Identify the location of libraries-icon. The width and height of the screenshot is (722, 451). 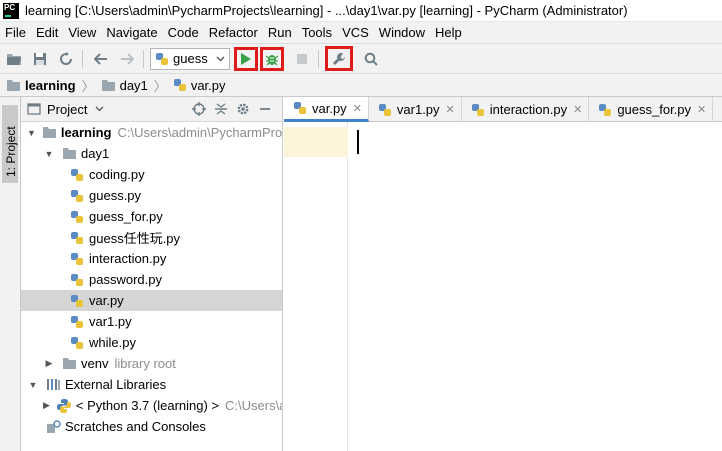
(53, 385).